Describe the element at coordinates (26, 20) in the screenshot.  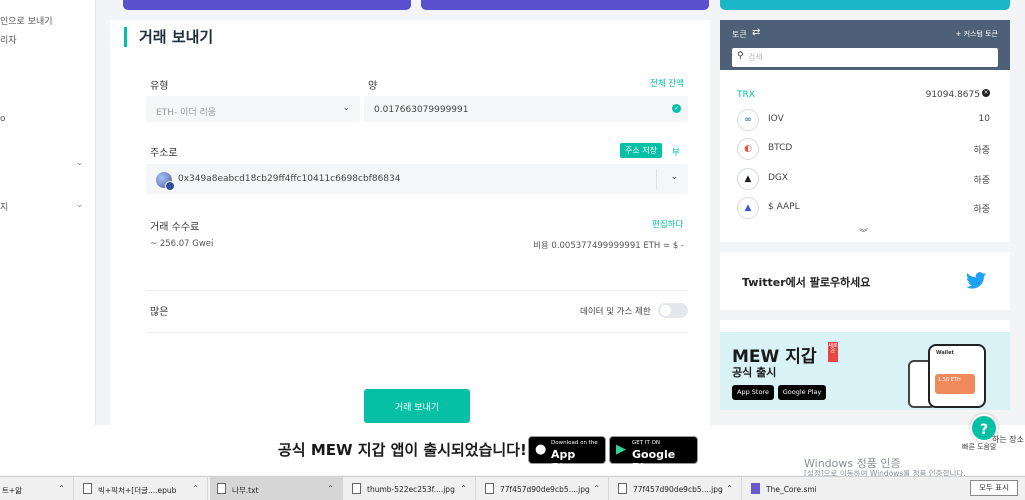
I see `sidebar-item-send-offline: 인으로 보내기` at that location.